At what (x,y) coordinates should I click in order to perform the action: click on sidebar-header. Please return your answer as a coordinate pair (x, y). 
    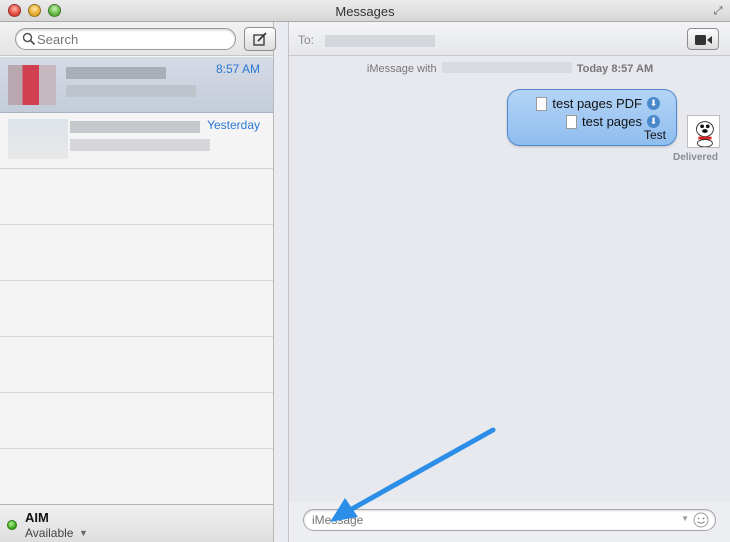
    Looking at the image, I should click on (138, 39).